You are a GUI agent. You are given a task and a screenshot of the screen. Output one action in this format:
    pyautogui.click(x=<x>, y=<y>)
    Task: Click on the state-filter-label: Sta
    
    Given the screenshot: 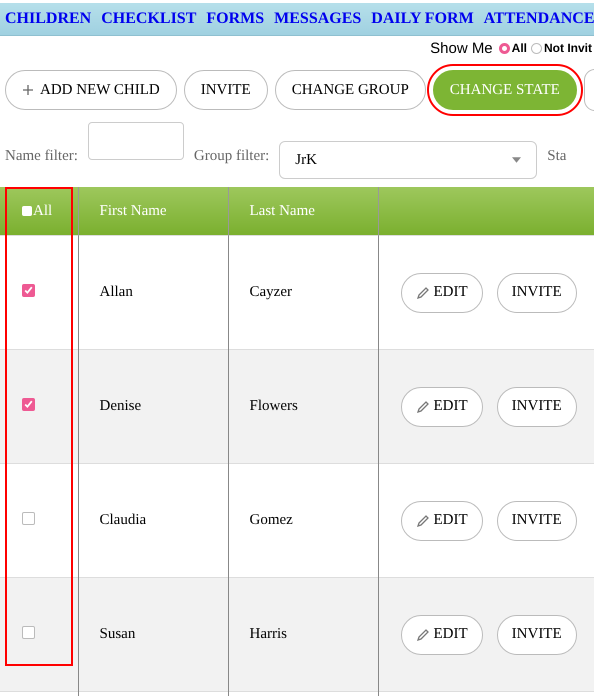 What is the action you would take?
    pyautogui.click(x=556, y=156)
    